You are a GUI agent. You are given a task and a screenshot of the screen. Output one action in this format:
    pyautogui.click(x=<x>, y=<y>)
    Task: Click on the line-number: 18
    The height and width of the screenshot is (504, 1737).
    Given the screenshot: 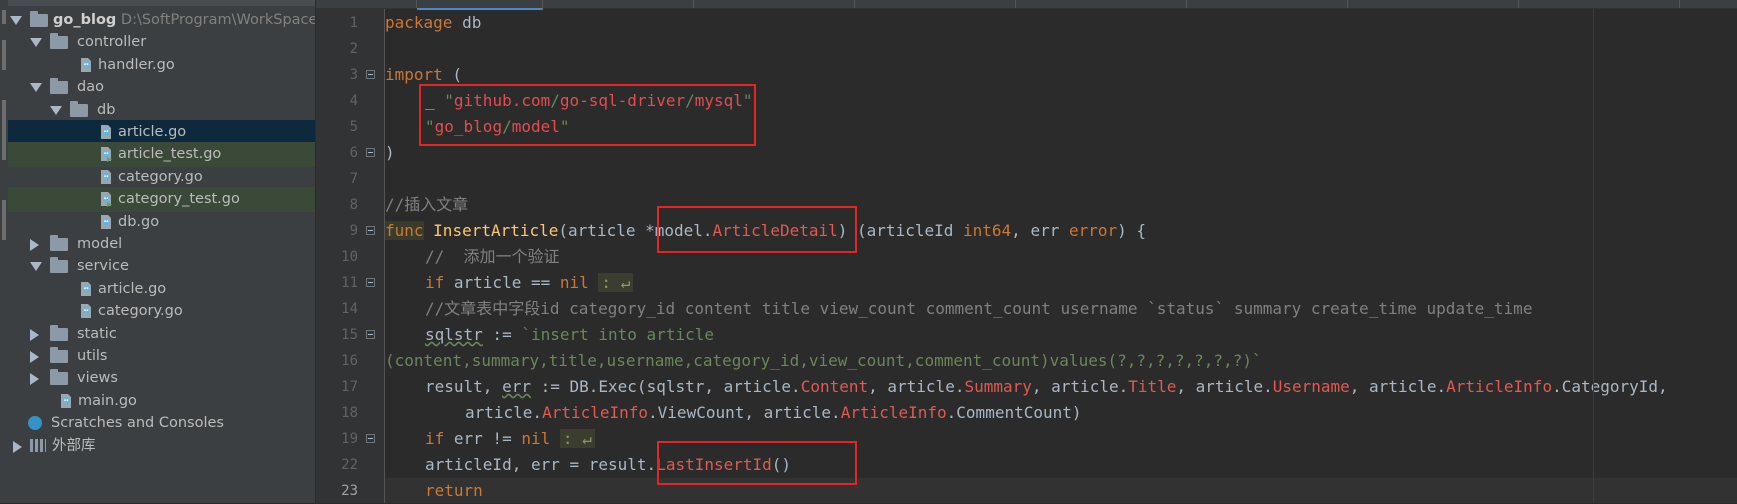 What is the action you would take?
    pyautogui.click(x=349, y=413)
    